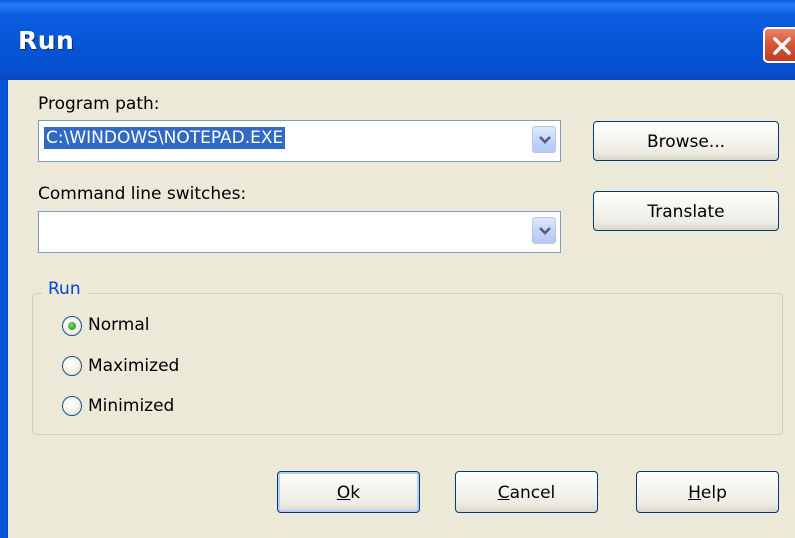 This screenshot has height=538, width=795. Describe the element at coordinates (72, 366) in the screenshot. I see `radio-maximized` at that location.